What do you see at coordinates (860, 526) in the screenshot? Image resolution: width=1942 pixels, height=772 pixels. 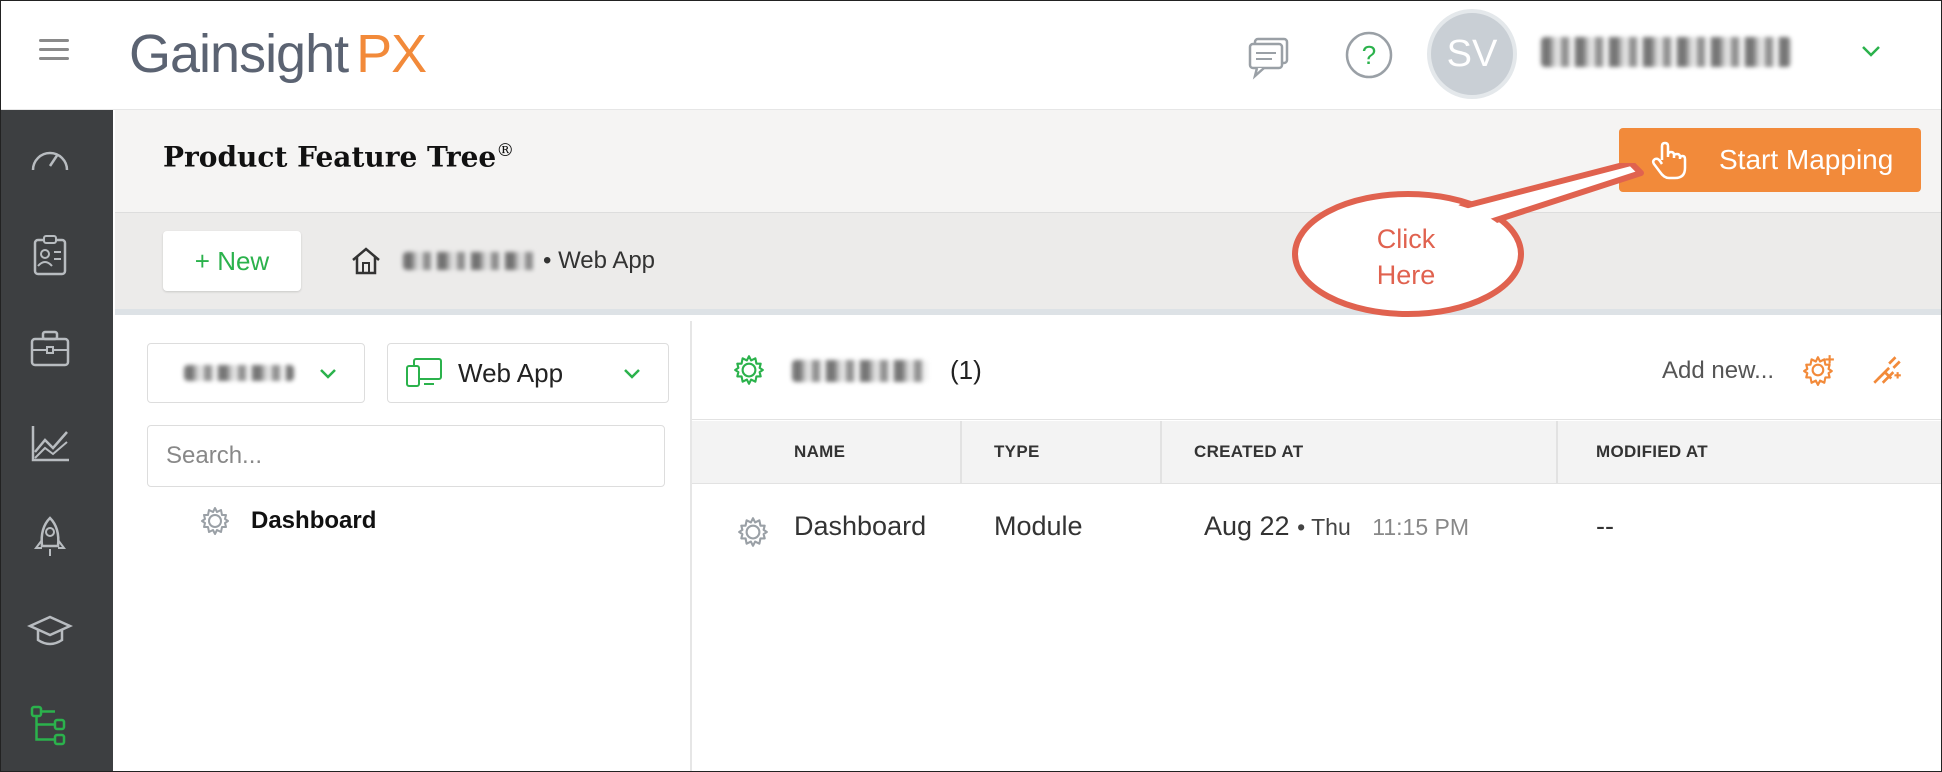 I see `row-name: Dashboard` at bounding box center [860, 526].